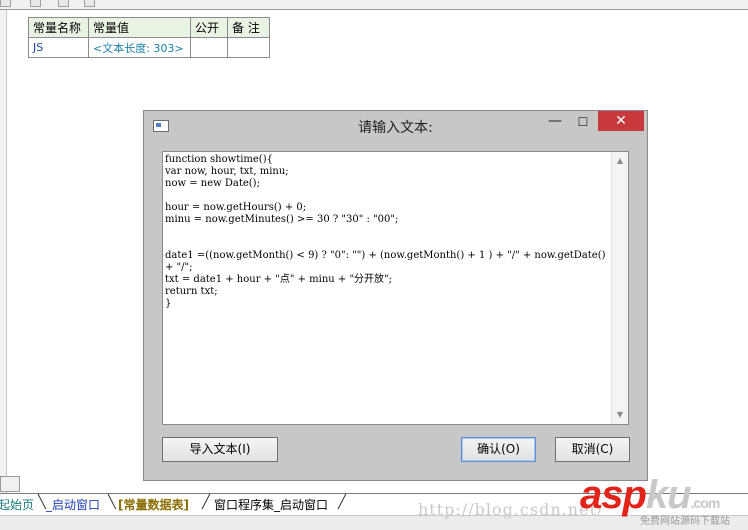 The image size is (748, 530). Describe the element at coordinates (139, 27) in the screenshot. I see `header-constant-value: 常量值` at that location.